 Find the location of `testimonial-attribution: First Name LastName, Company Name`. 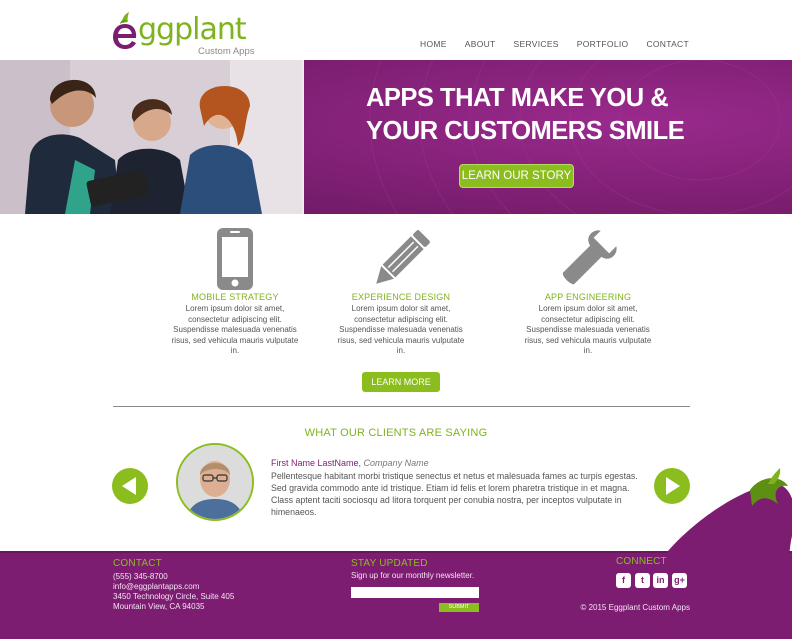

testimonial-attribution: First Name LastName, Company Name is located at coordinates (350, 463).